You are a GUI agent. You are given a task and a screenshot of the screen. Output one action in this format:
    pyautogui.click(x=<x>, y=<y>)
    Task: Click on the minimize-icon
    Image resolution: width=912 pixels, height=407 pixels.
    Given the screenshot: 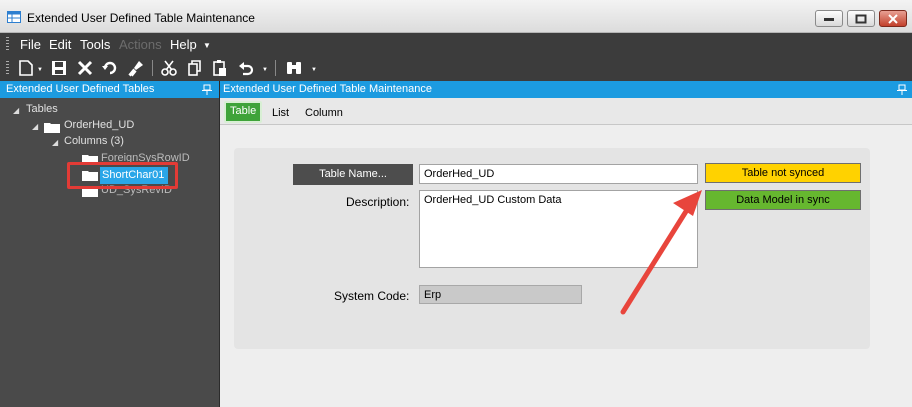 What is the action you would take?
    pyautogui.click(x=829, y=19)
    